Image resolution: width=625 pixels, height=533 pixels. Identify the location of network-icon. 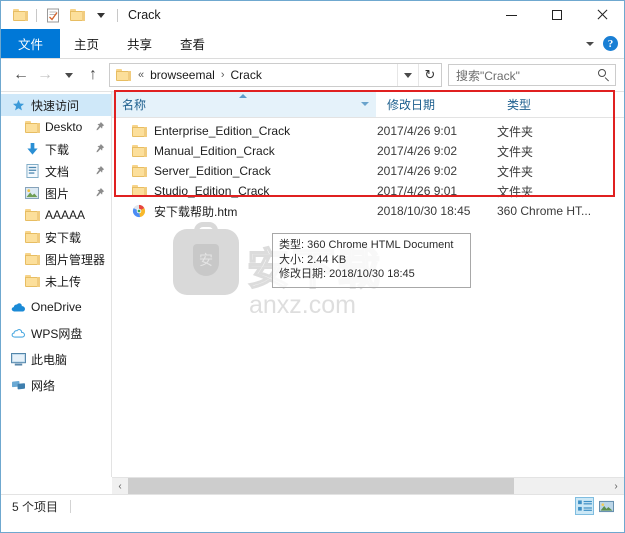
(18, 385).